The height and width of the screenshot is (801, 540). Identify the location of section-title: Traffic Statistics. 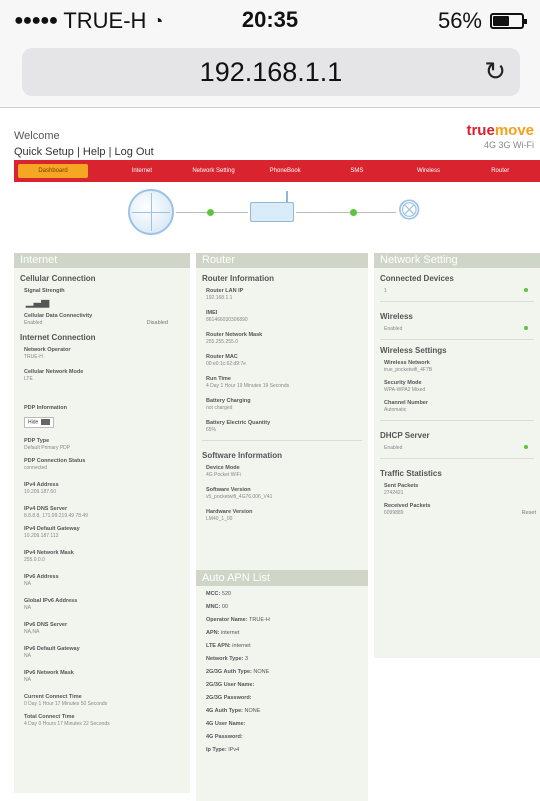
(411, 473).